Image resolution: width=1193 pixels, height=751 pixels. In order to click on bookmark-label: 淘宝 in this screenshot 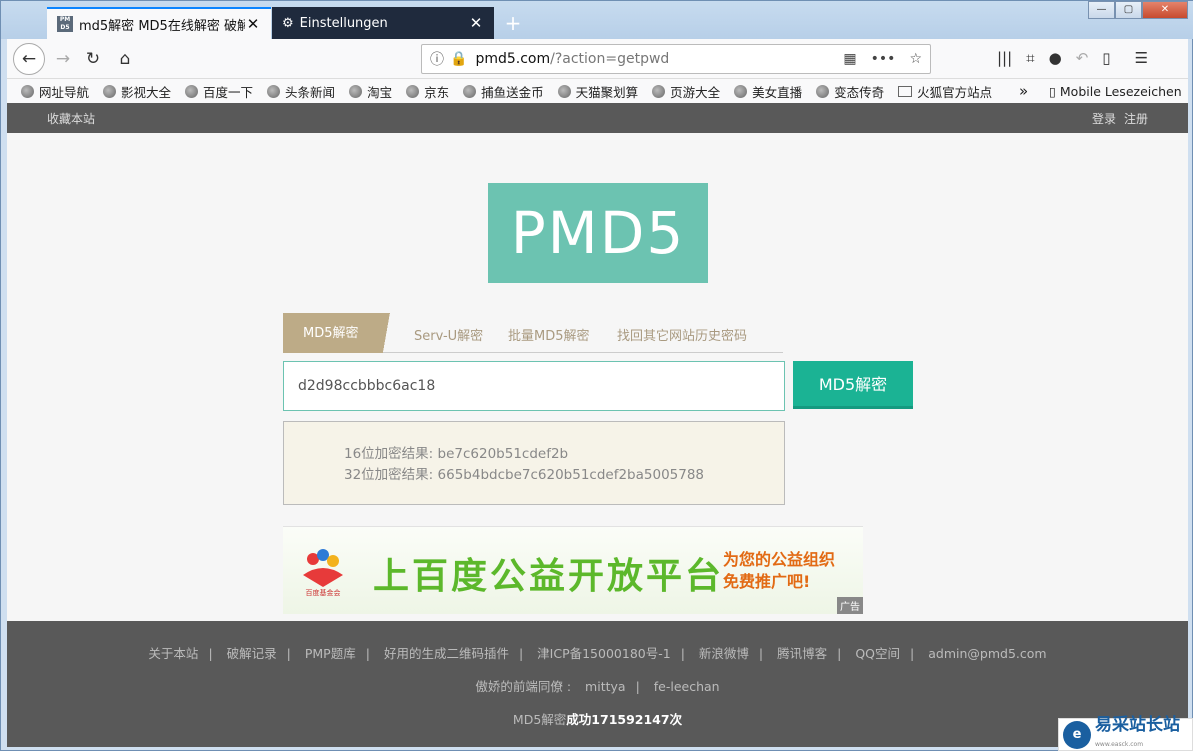, I will do `click(380, 92)`.